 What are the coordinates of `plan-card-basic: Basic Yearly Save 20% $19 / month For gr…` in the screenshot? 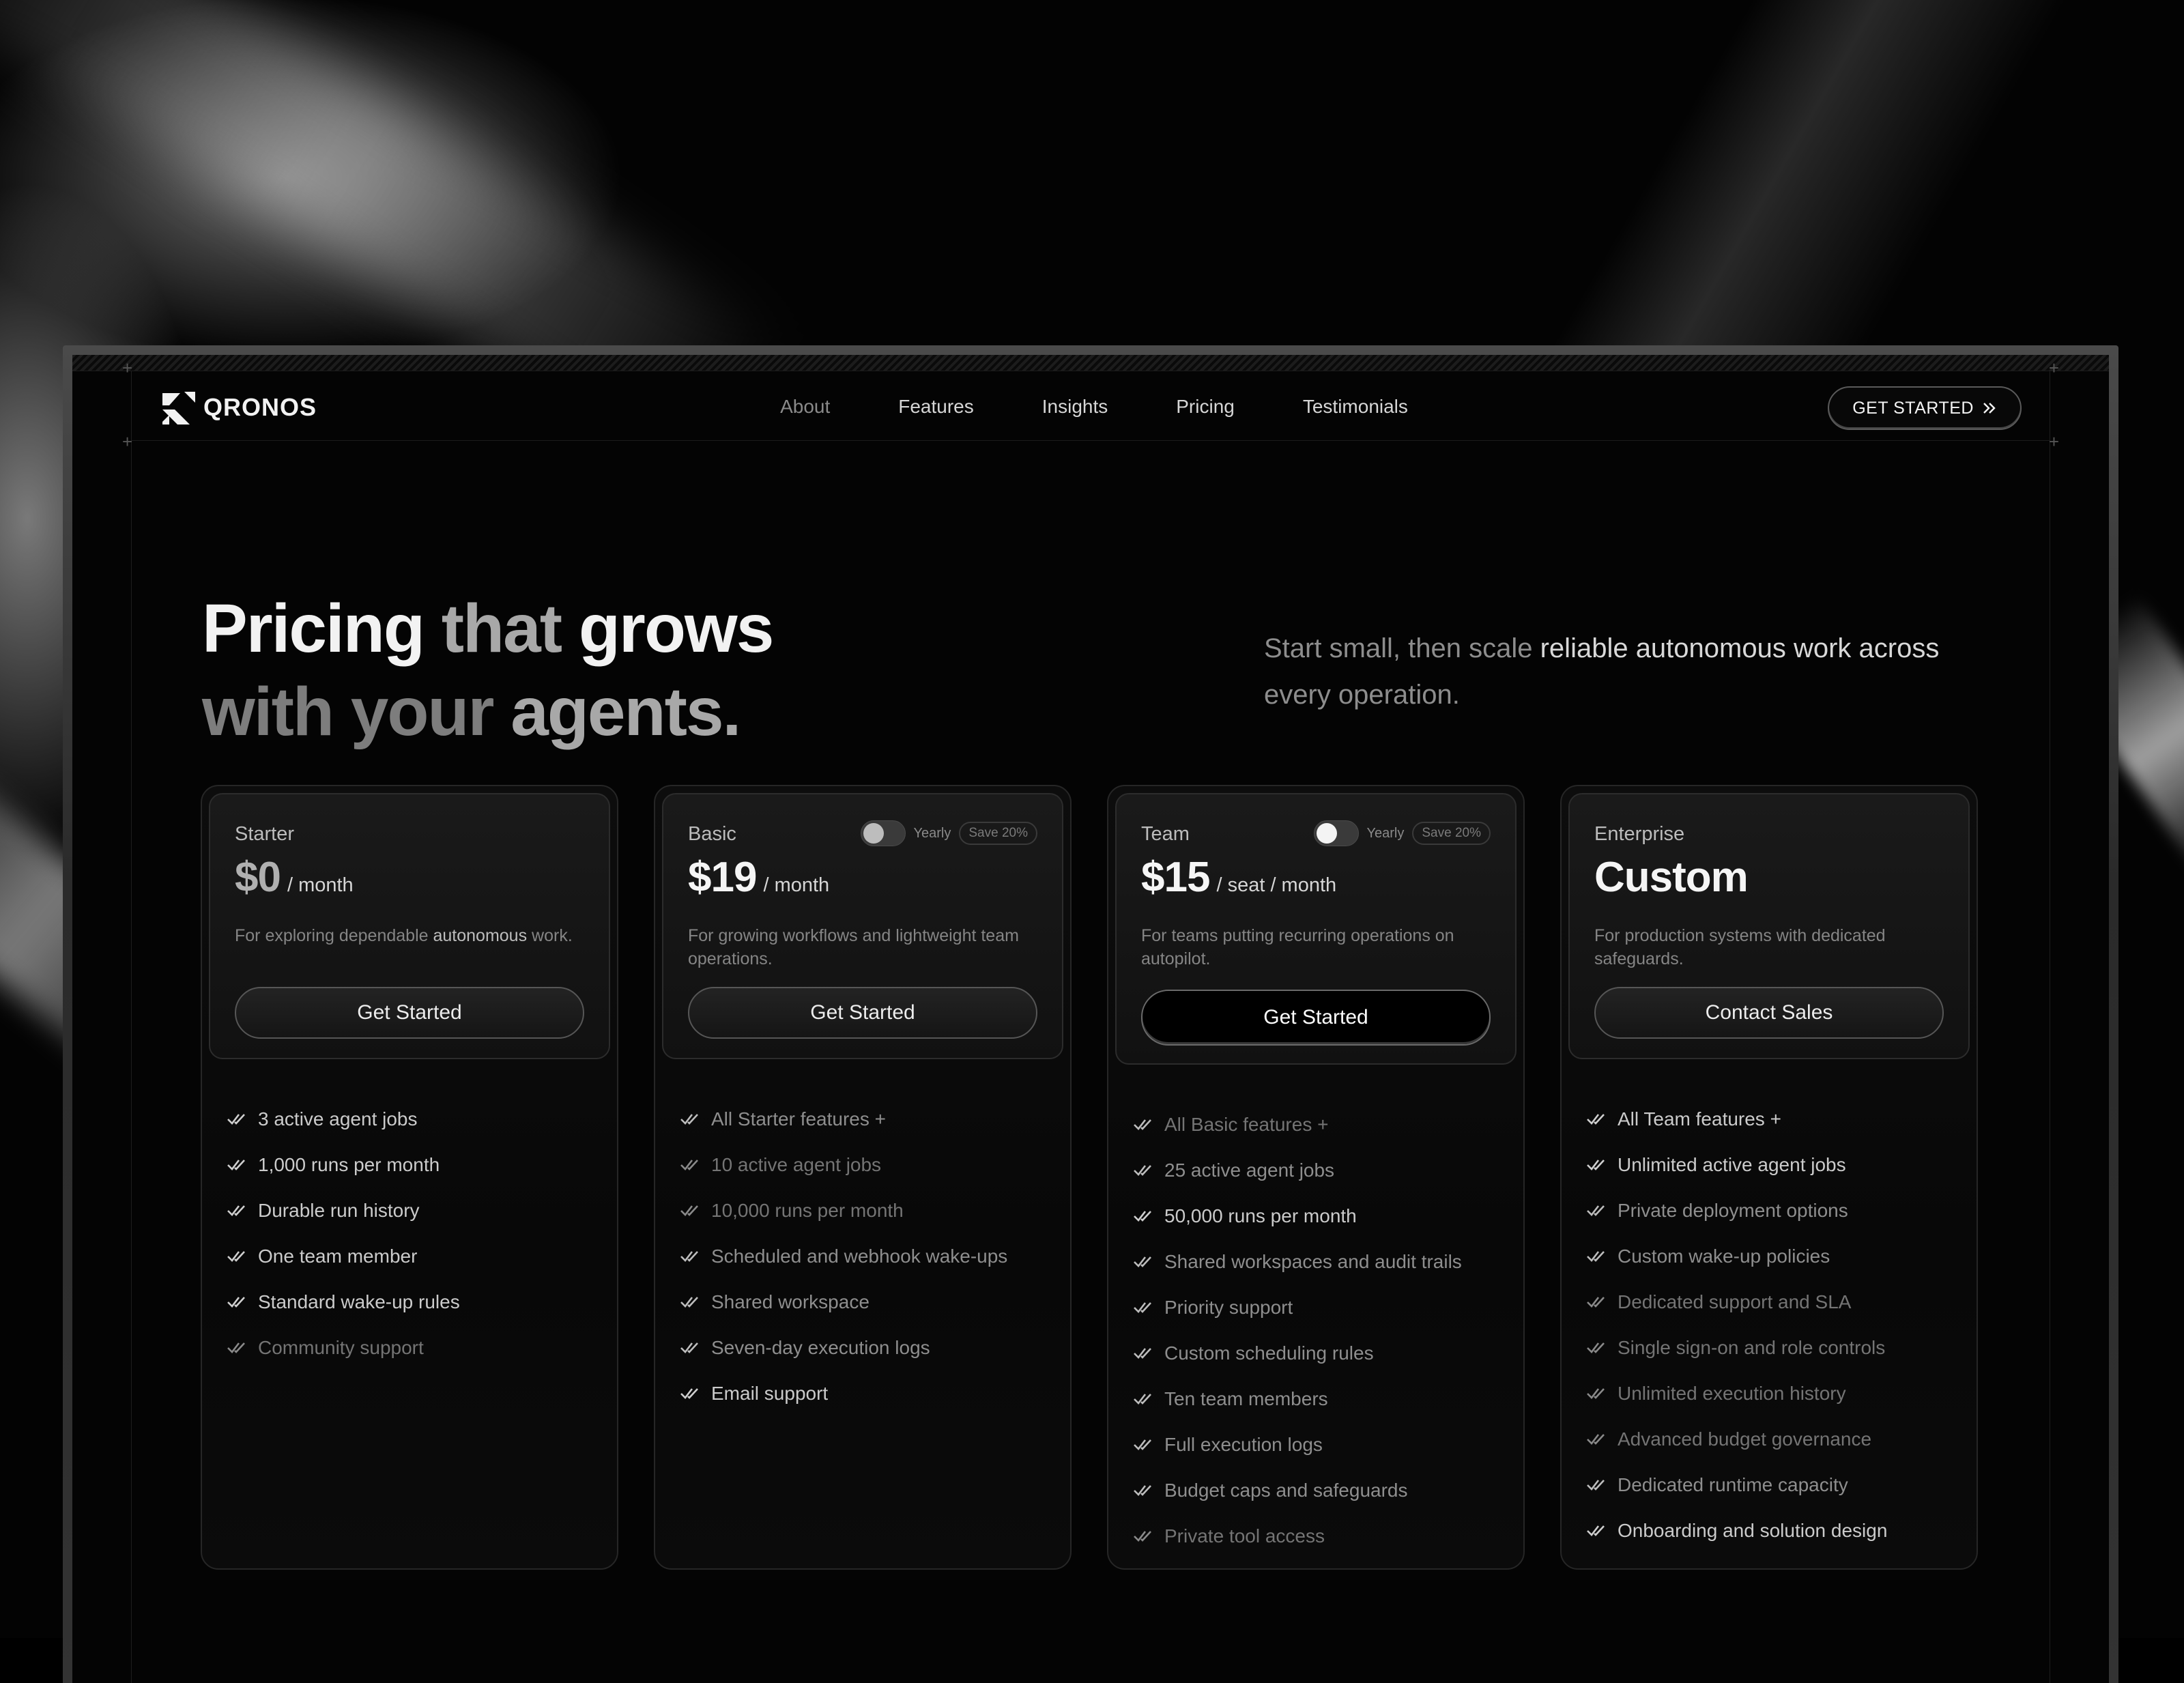 It's located at (863, 1177).